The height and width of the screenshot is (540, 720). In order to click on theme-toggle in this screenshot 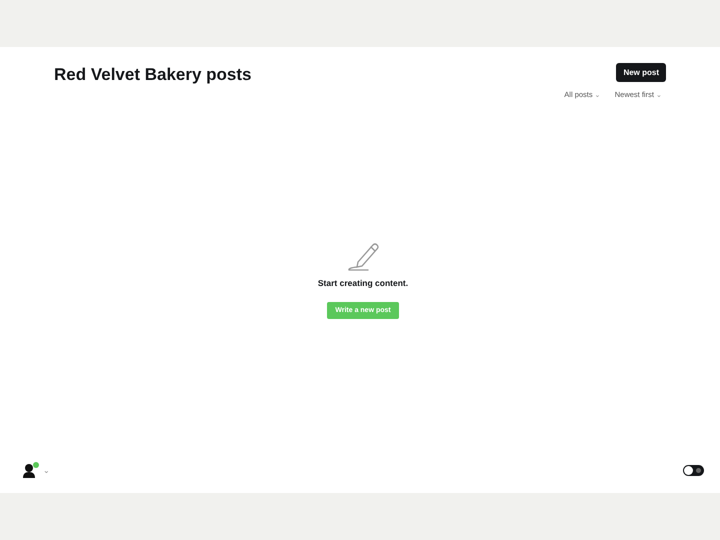, I will do `click(693, 470)`.